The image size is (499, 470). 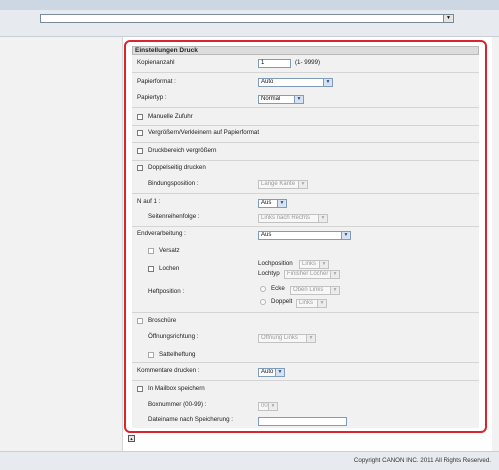 I want to click on double-select: Links ▼, so click(x=311, y=303).